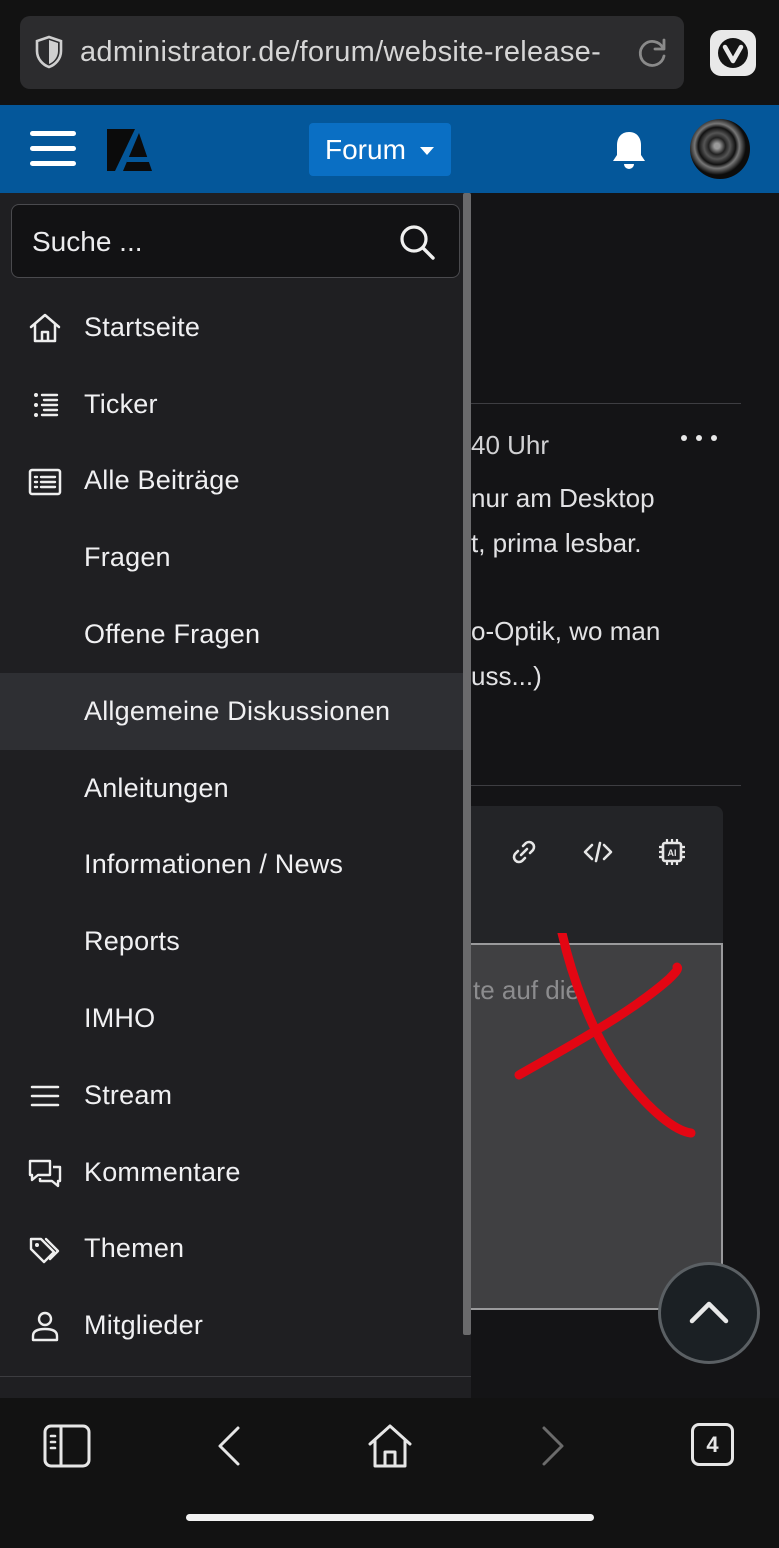 The height and width of the screenshot is (1548, 779). Describe the element at coordinates (128, 1094) in the screenshot. I see `menu-item-label: Stream` at that location.